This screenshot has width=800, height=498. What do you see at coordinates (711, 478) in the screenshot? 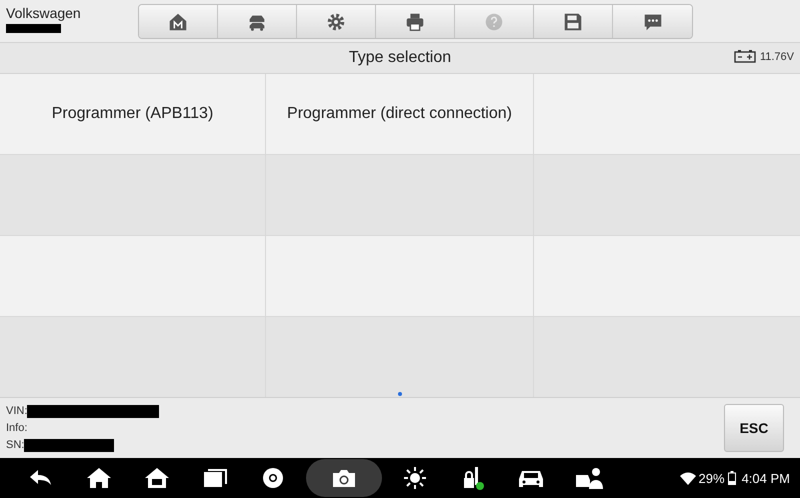
I see `battery-percent: 29%` at bounding box center [711, 478].